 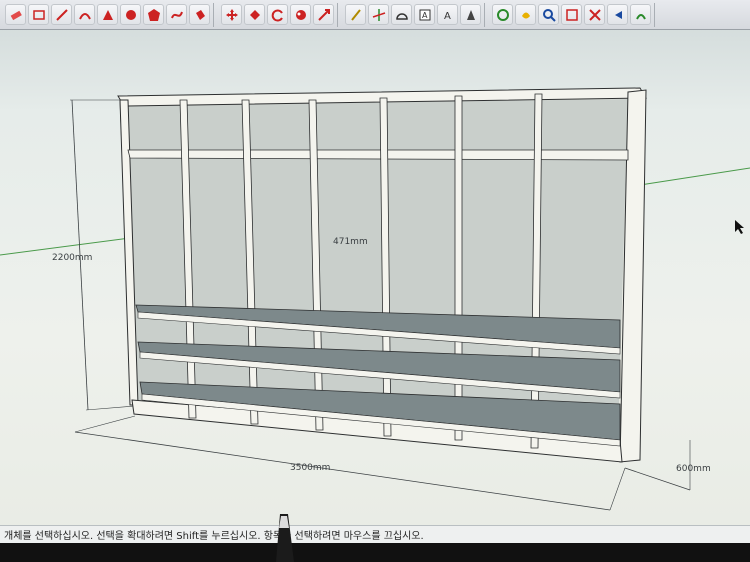 What do you see at coordinates (350, 242) in the screenshot?
I see `inner-width-dimension-label: 471mm` at bounding box center [350, 242].